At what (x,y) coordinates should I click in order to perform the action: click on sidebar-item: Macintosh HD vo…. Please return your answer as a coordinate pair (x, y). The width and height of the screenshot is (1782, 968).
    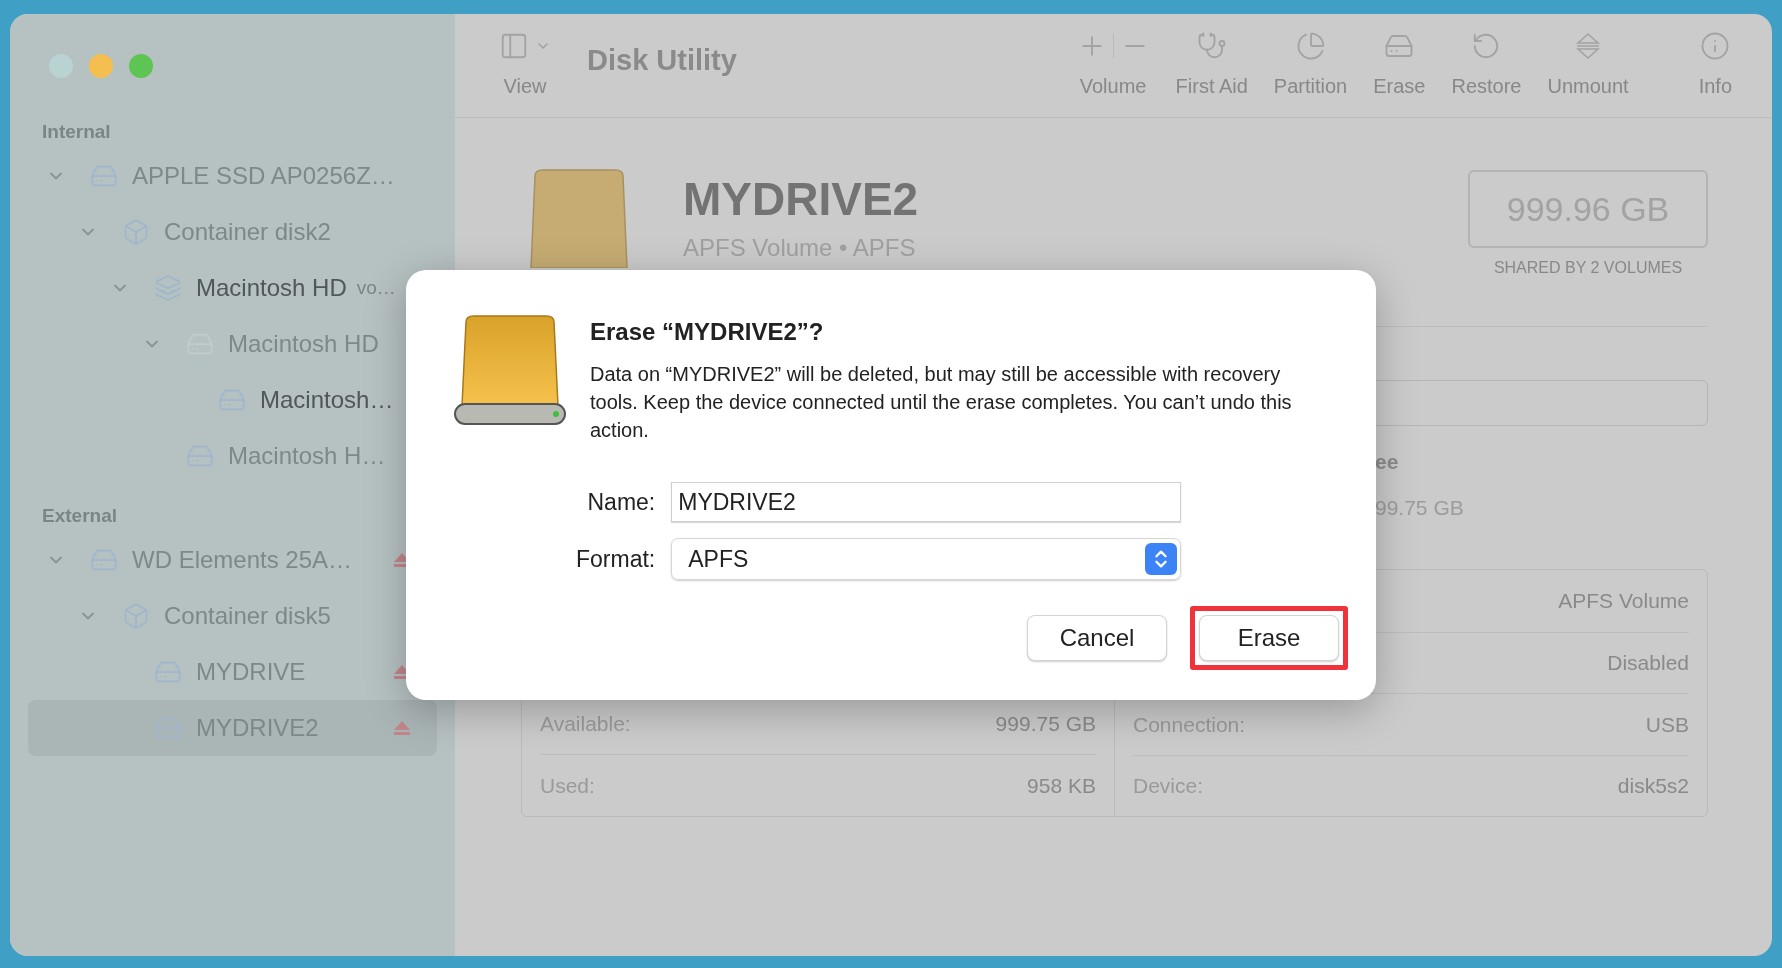
    Looking at the image, I should click on (232, 288).